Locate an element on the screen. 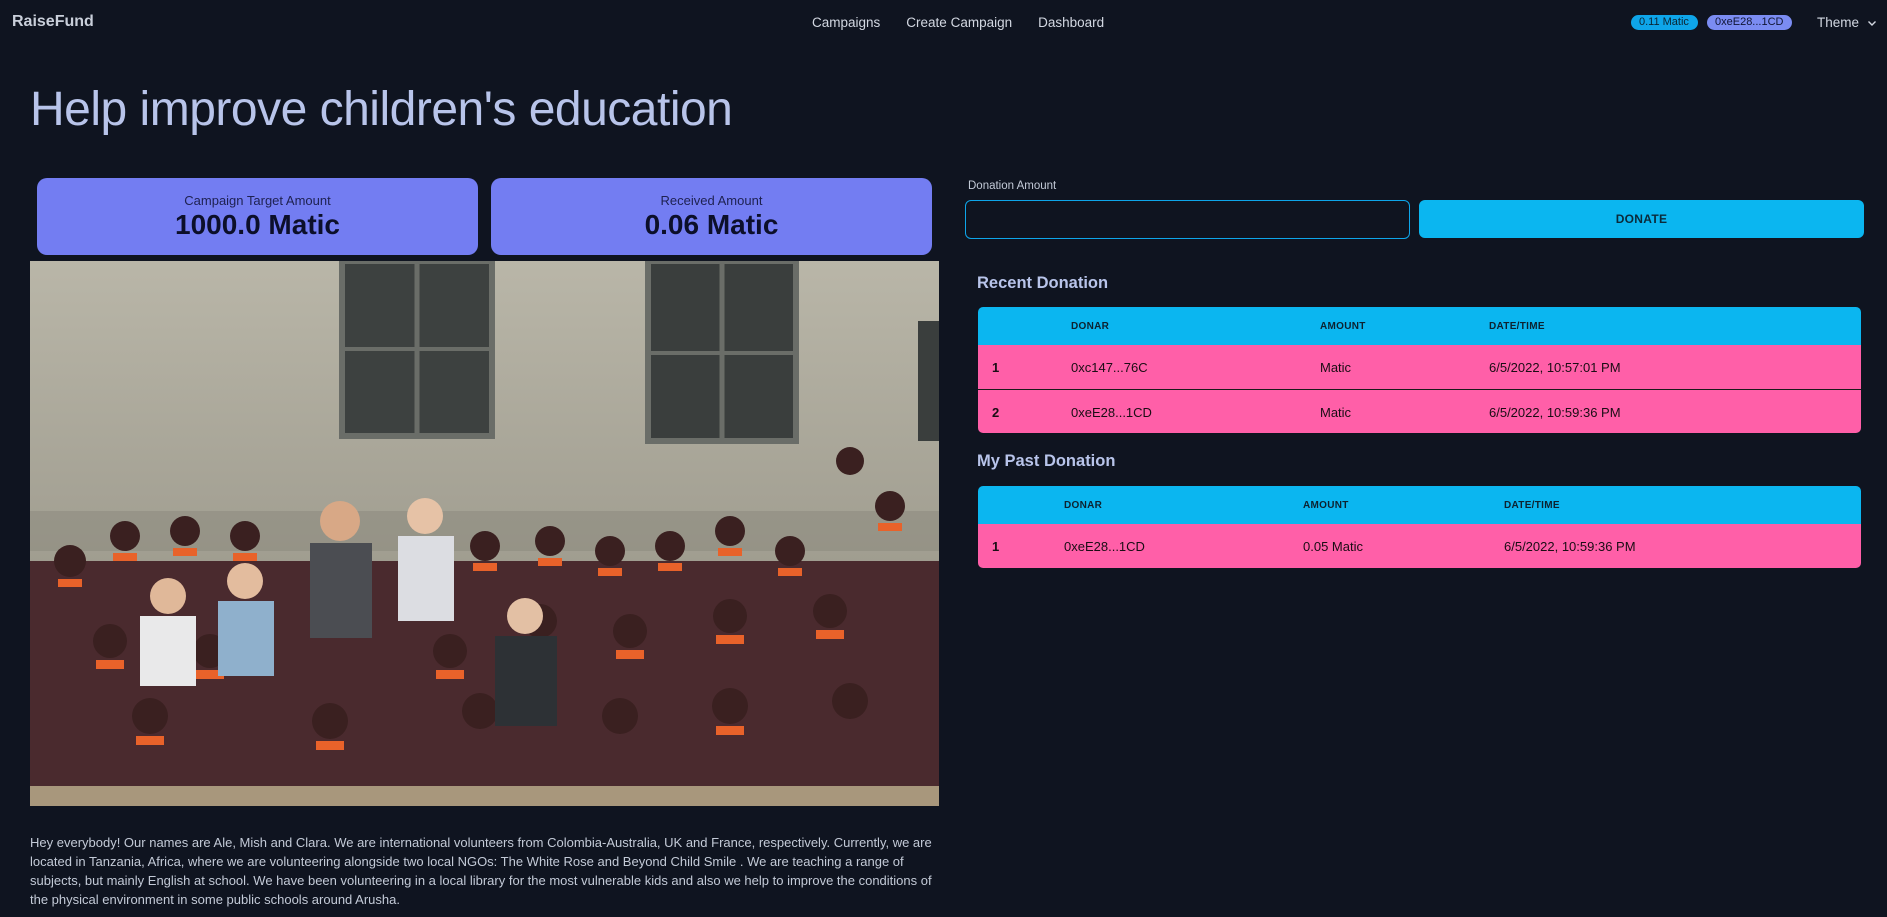 The height and width of the screenshot is (917, 1887). target-amount-card: Campaign Target Amount 1000.0 Matic is located at coordinates (257, 216).